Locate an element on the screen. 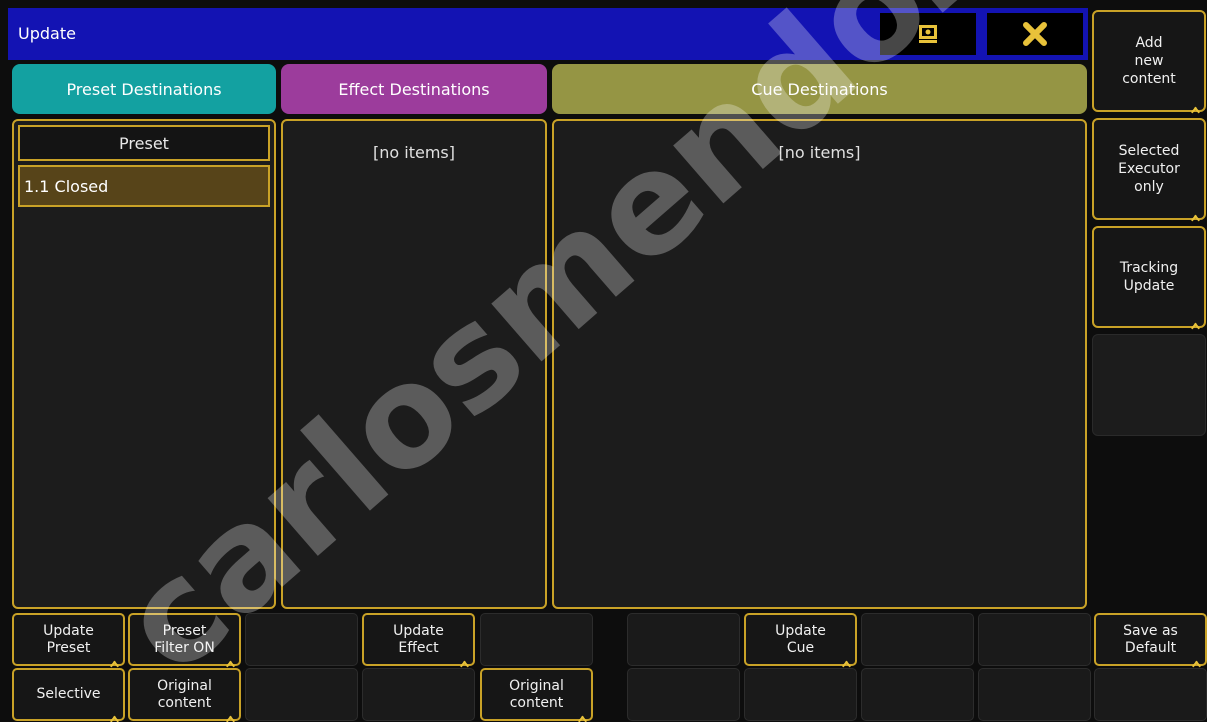  close-button is located at coordinates (1035, 34).